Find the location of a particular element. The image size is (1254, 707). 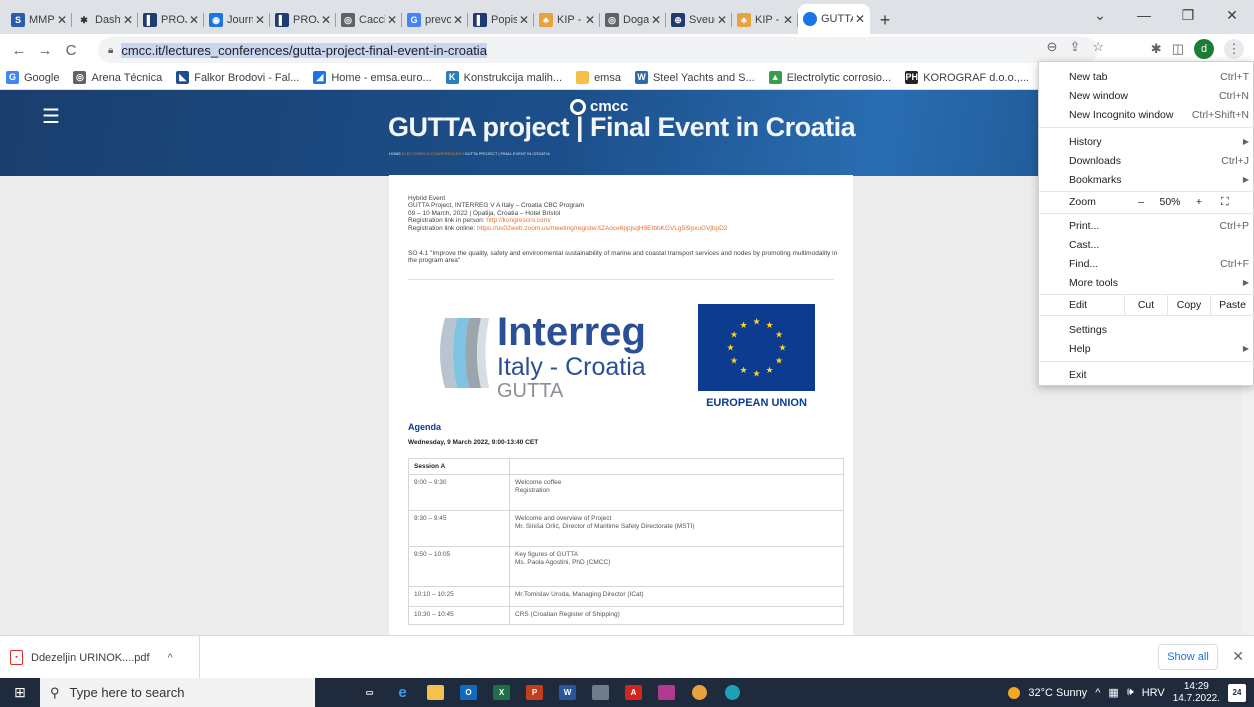

bookmark-item: G Google is located at coordinates (32, 77).